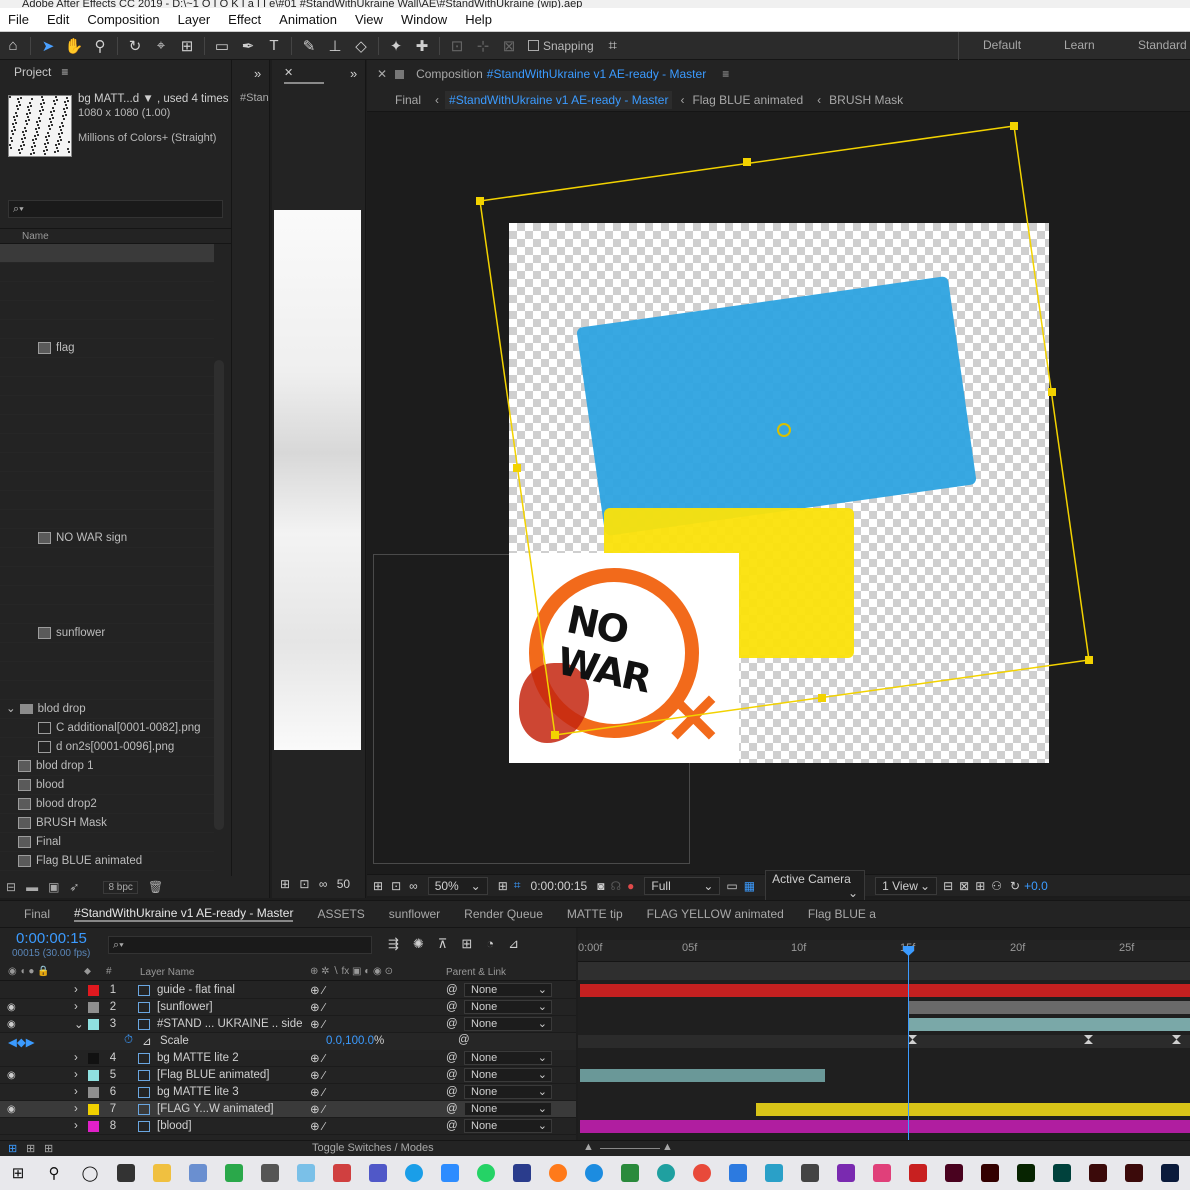 Image resolution: width=1190 pixels, height=1190 pixels. Describe the element at coordinates (1026, 1173) in the screenshot. I see `dreamweaver-icon` at that location.